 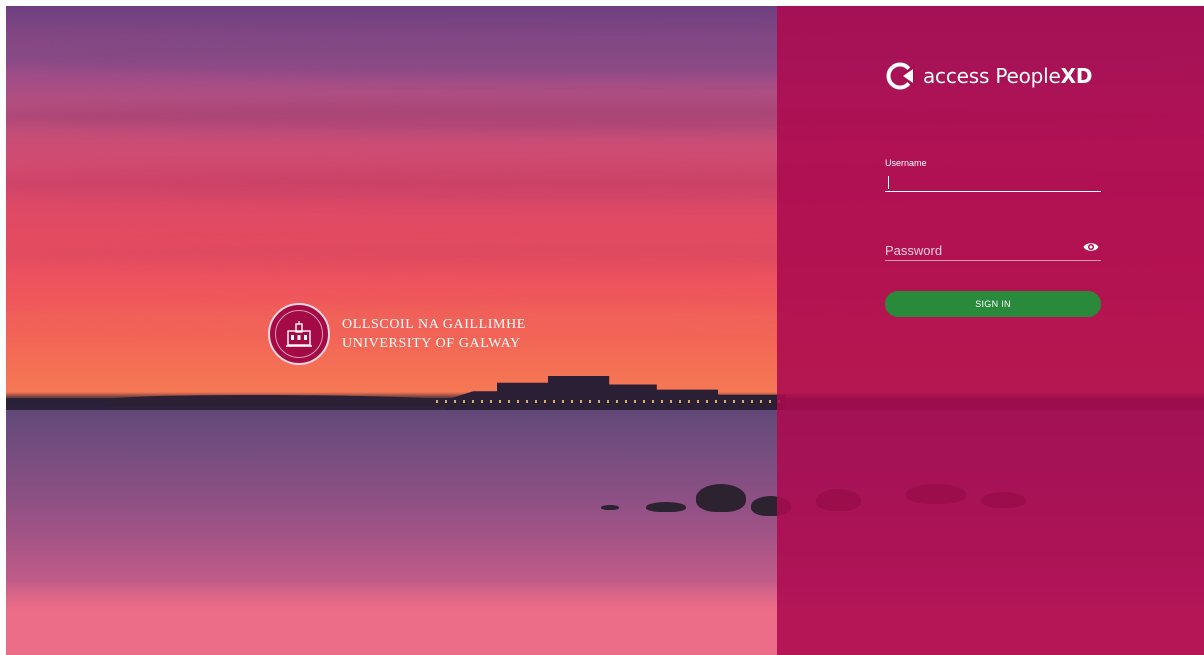 What do you see at coordinates (299, 334) in the screenshot?
I see `university-seal-icon` at bounding box center [299, 334].